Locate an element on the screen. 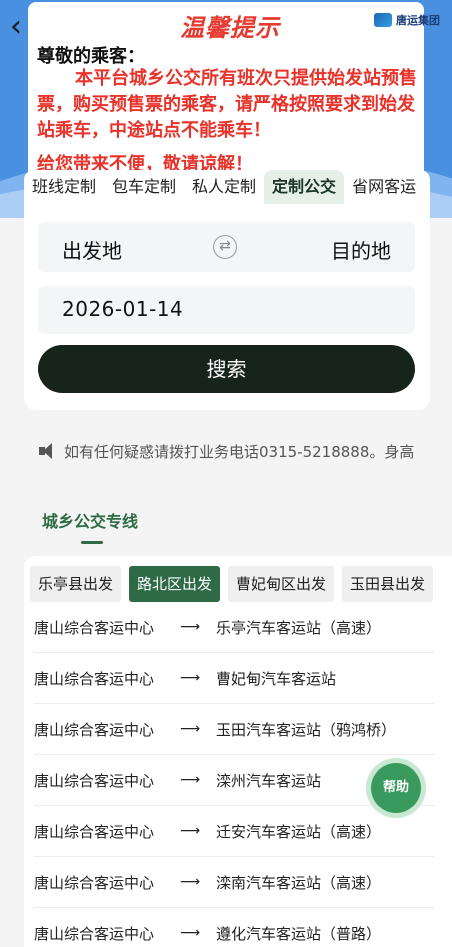  tab-charter-custom: 包车定制 is located at coordinates (144, 187).